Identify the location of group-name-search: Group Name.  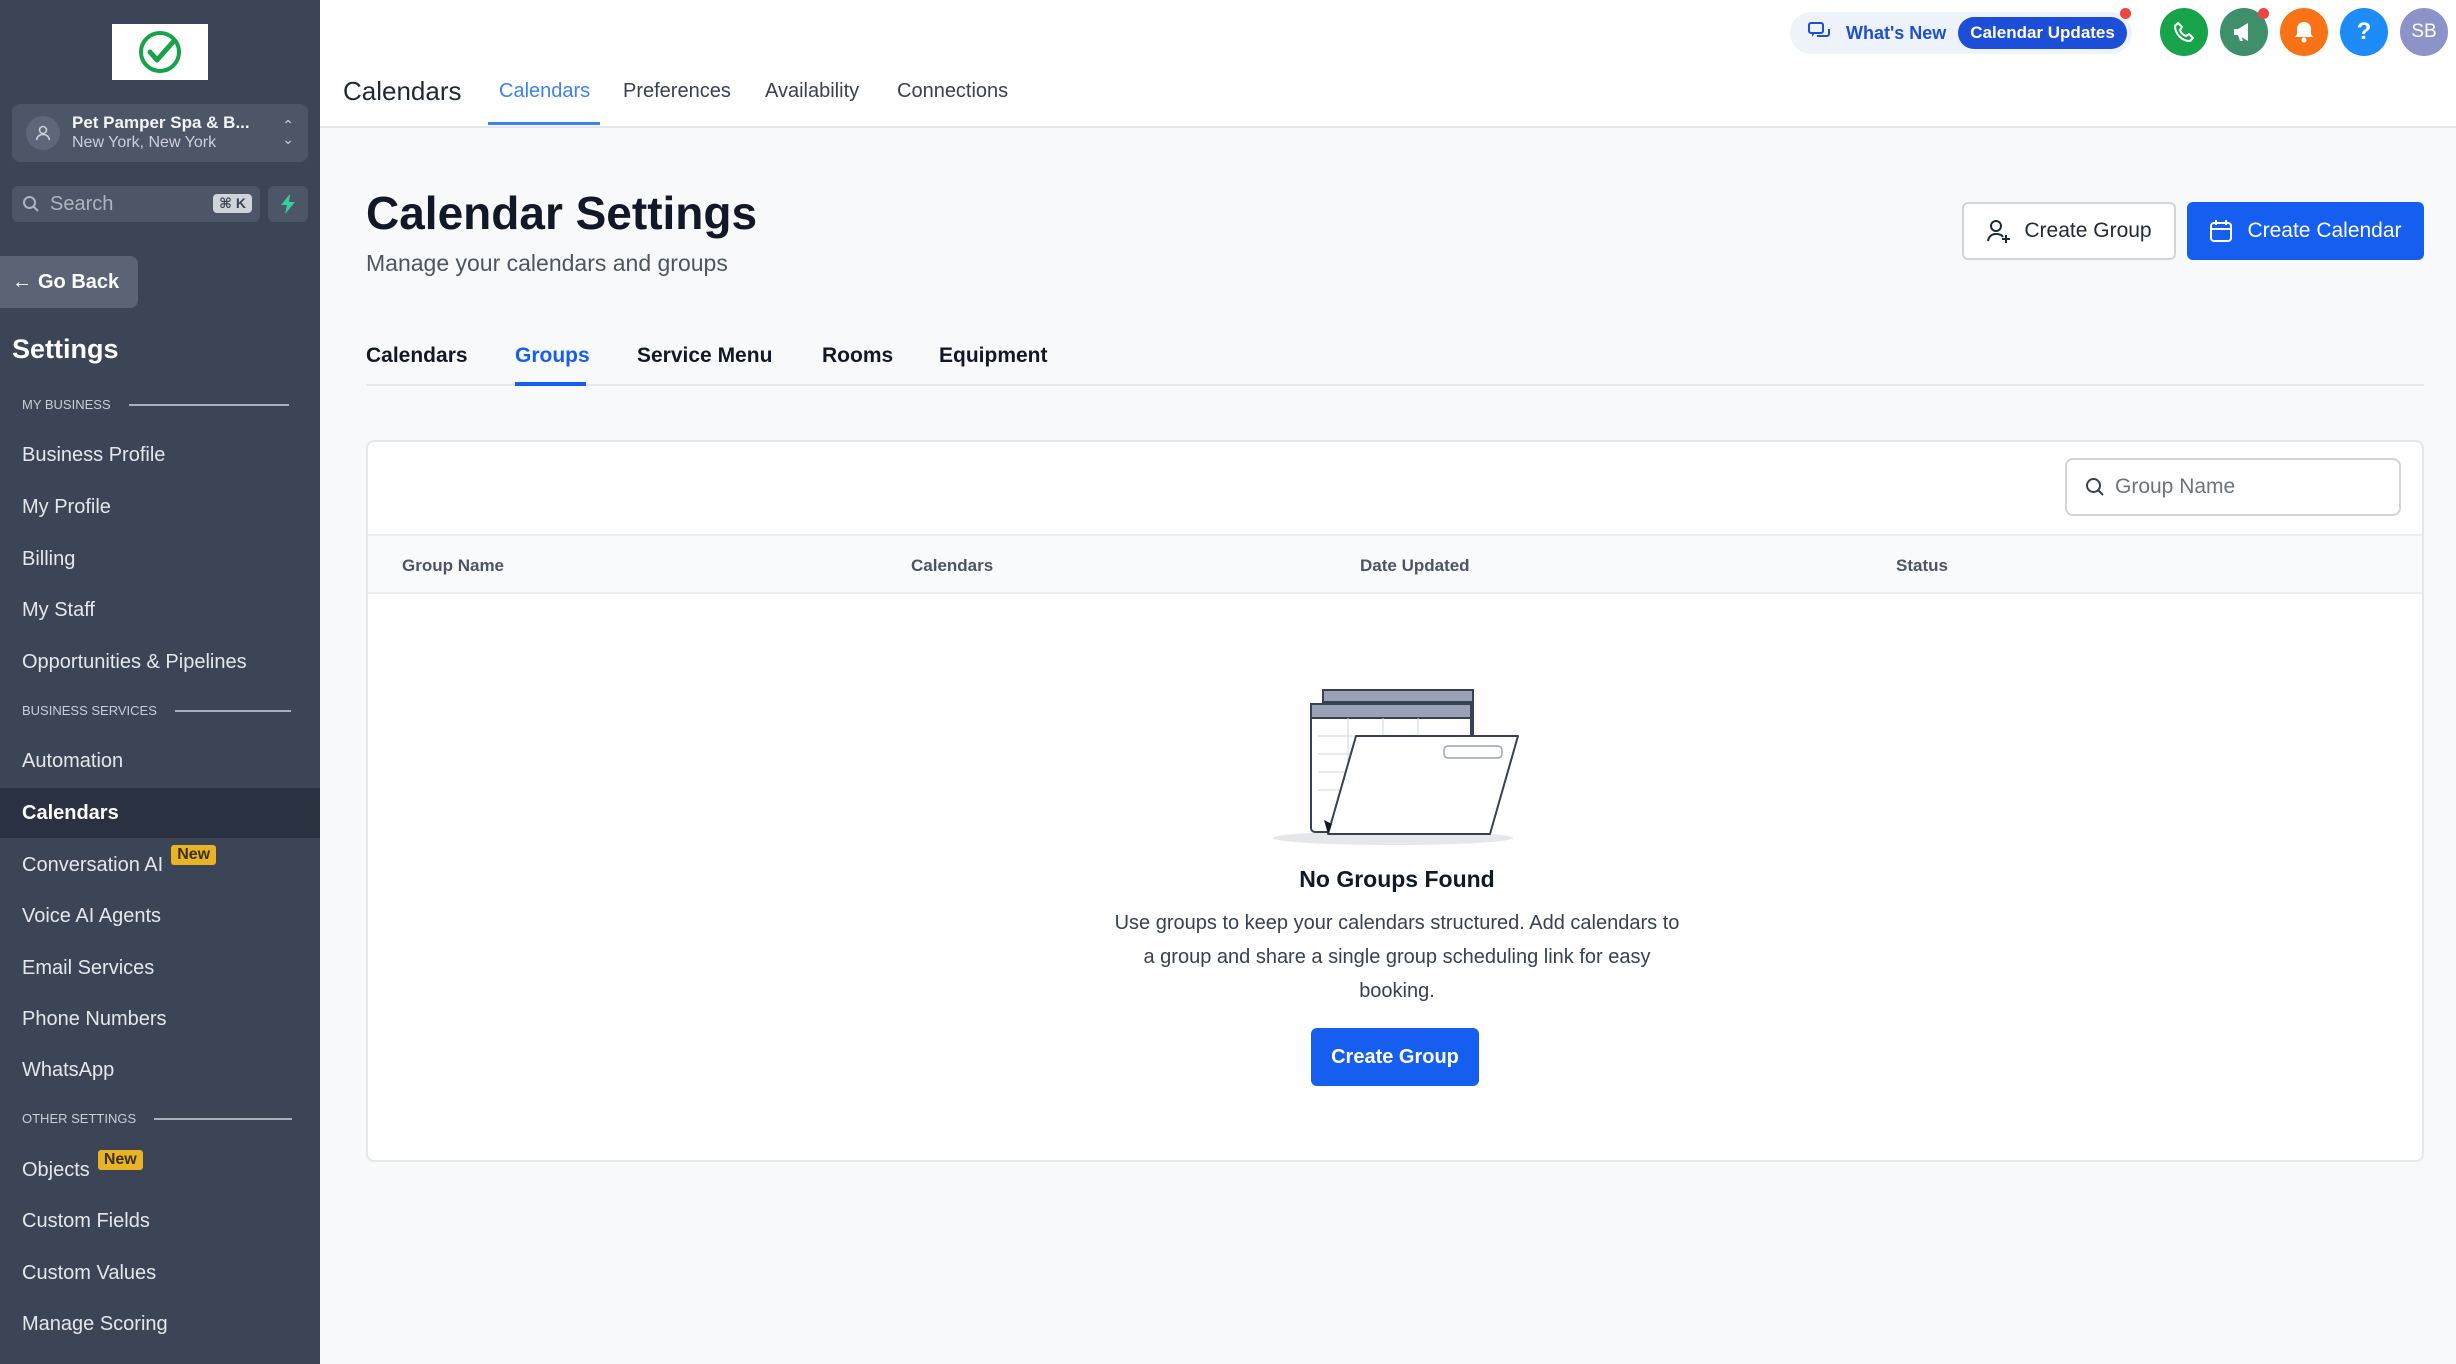
(2233, 487).